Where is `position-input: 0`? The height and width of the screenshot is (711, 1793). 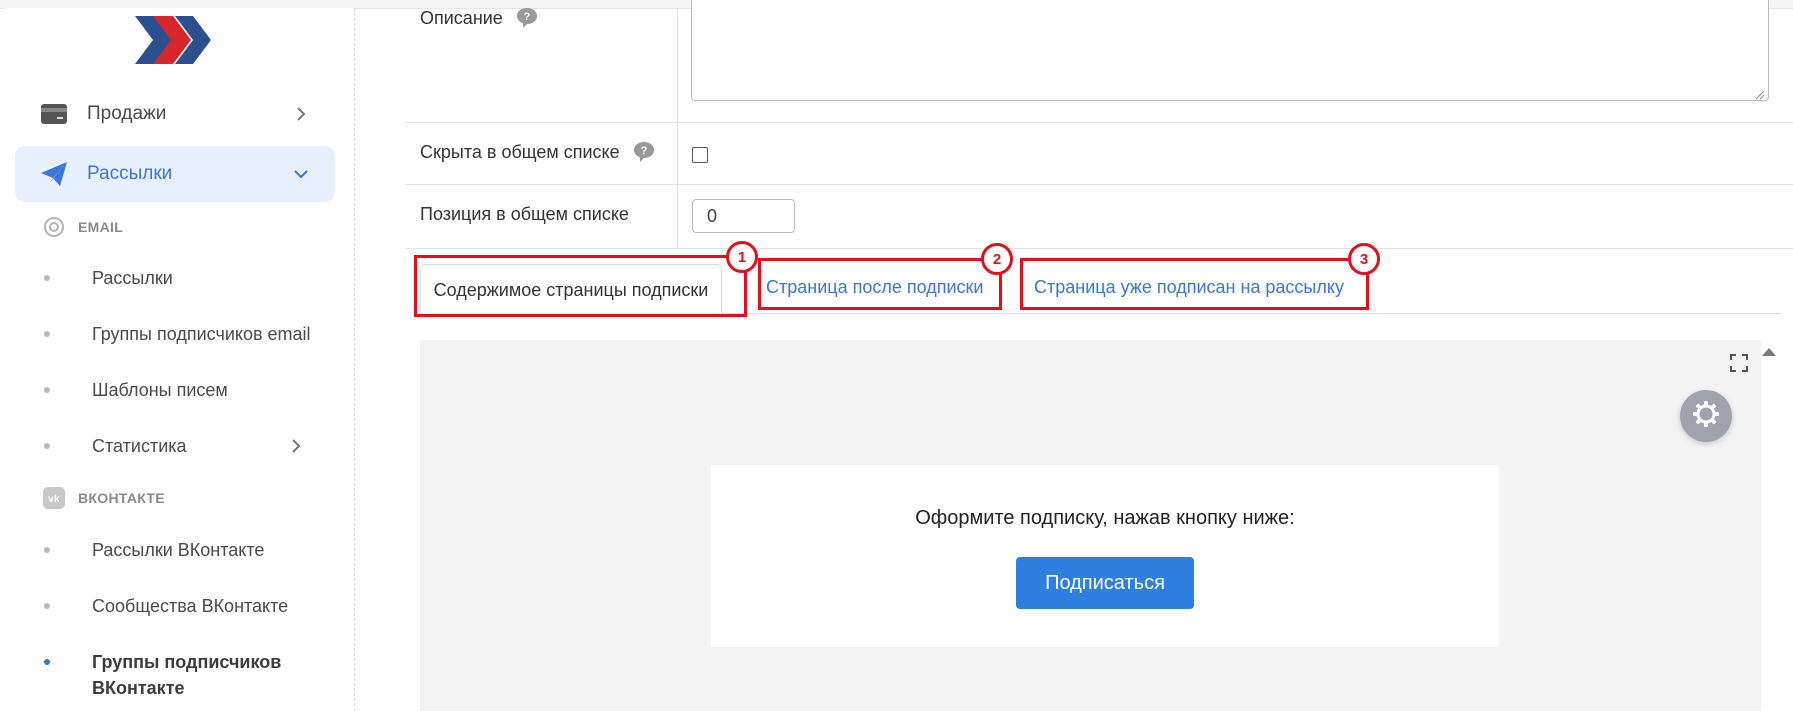
position-input: 0 is located at coordinates (743, 216).